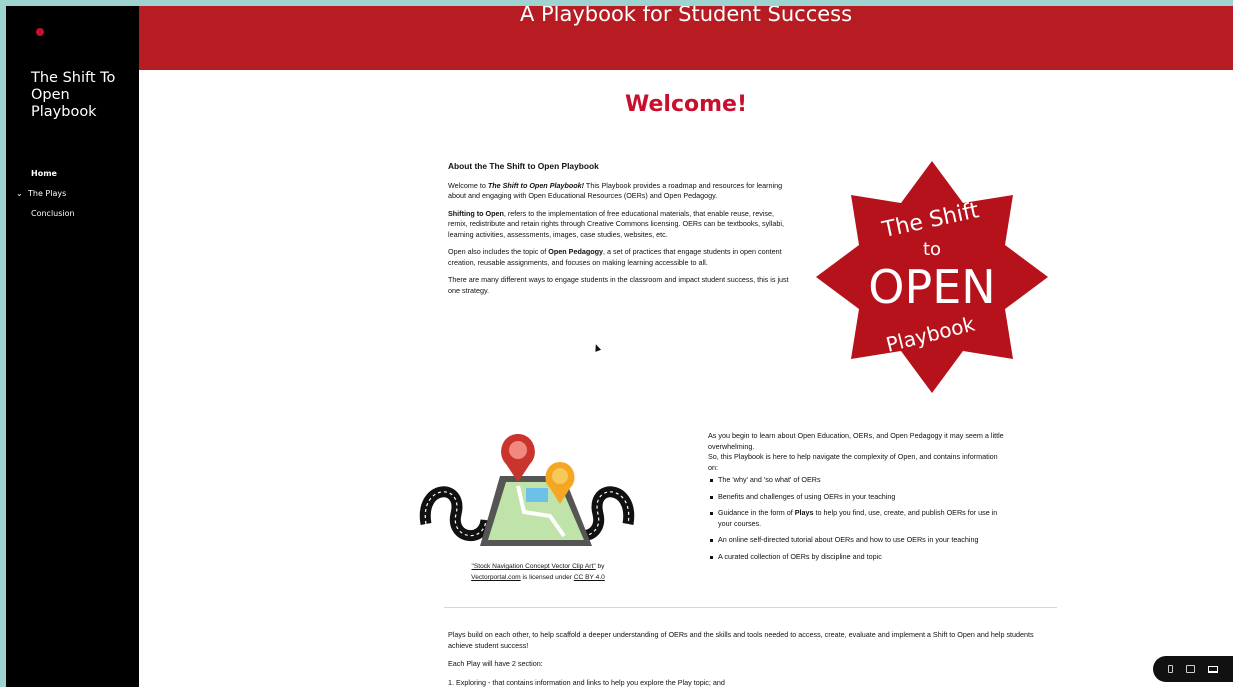 This screenshot has width=1233, height=687. Describe the element at coordinates (686, 104) in the screenshot. I see `welcome-heading: Welcome!` at that location.